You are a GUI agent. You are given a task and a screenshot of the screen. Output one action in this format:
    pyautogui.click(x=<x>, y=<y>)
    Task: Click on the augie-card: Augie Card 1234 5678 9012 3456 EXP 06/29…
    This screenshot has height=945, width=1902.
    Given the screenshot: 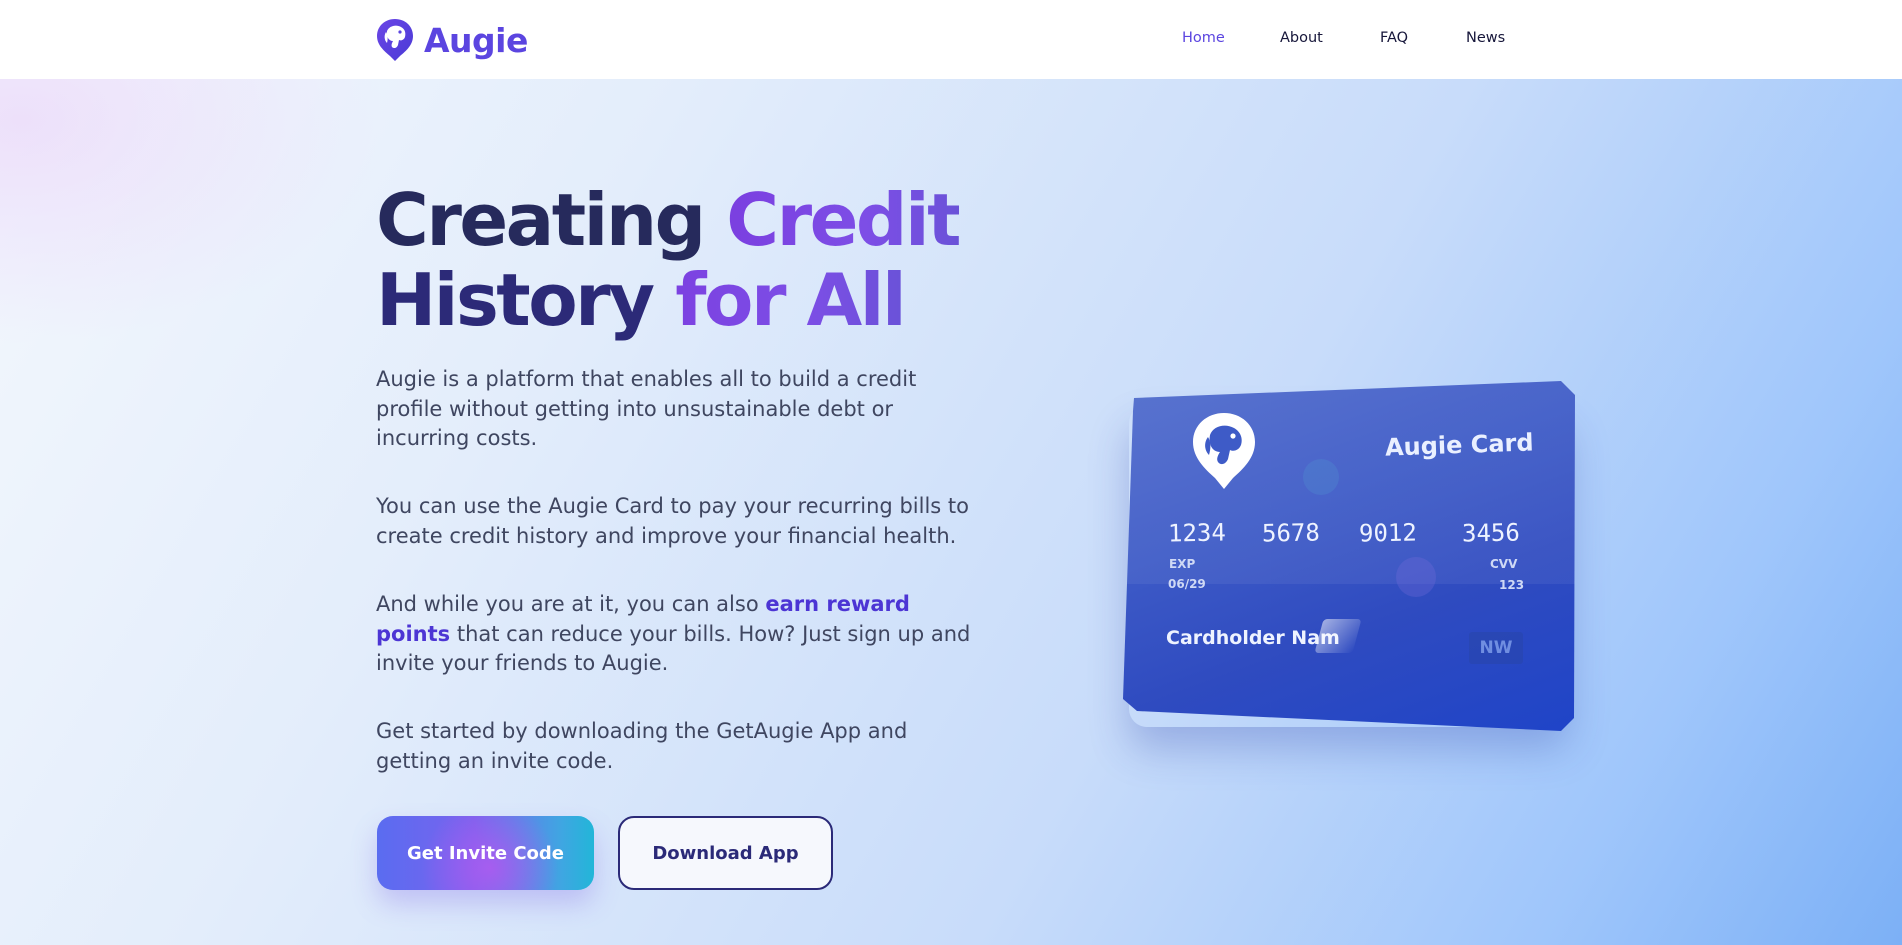 What is the action you would take?
    pyautogui.click(x=1349, y=556)
    